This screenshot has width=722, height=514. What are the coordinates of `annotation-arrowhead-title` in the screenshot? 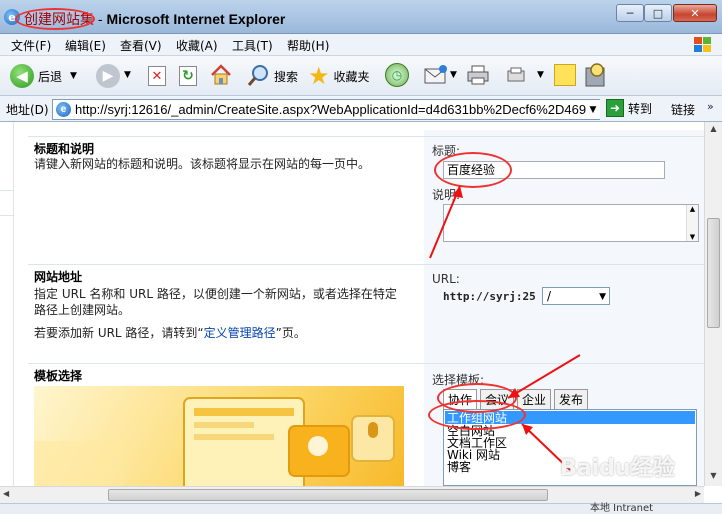 It's located at (457, 192).